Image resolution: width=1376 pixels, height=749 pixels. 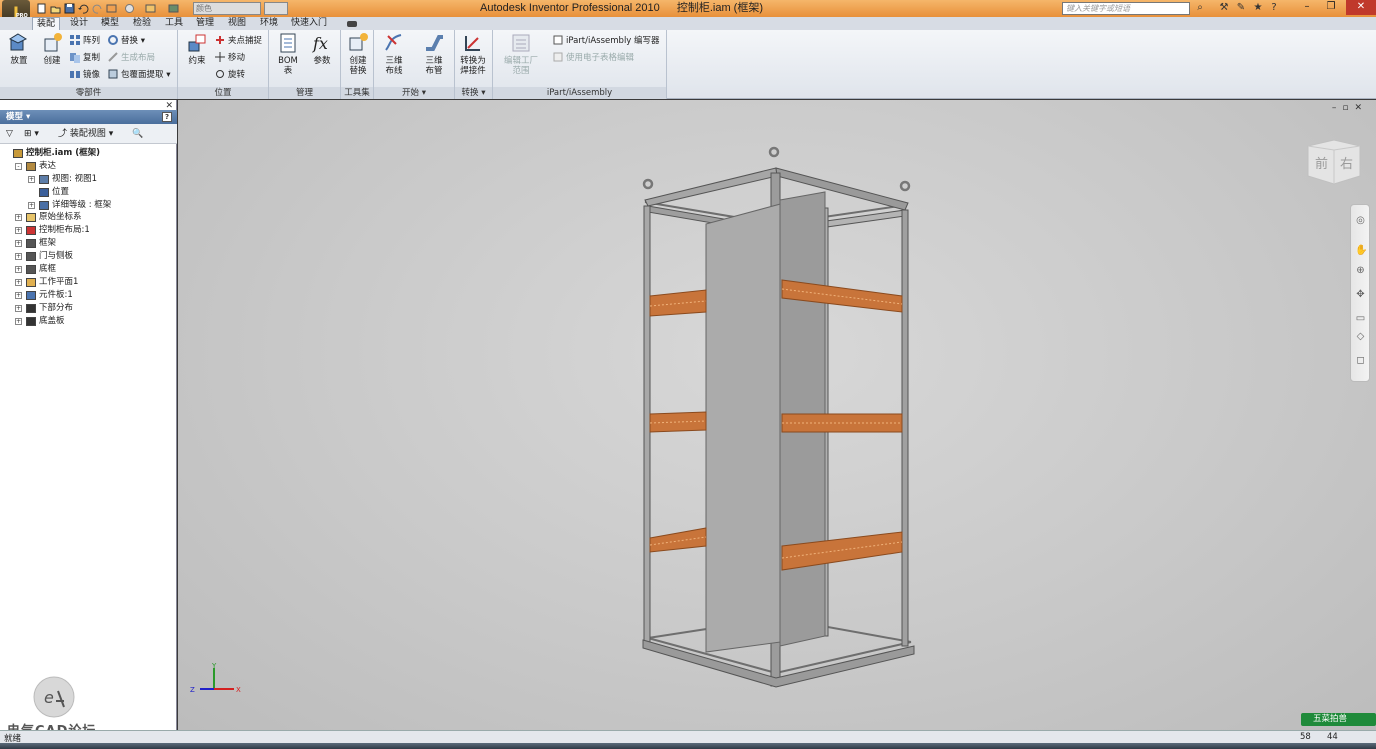 What do you see at coordinates (473, 93) in the screenshot?
I see `panel-convert-title: 转换 ▾` at bounding box center [473, 93].